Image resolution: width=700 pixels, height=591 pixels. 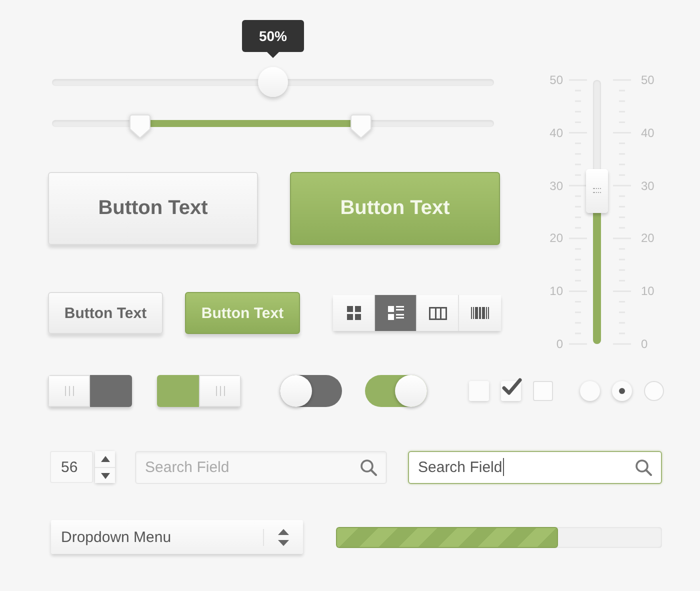 I want to click on value-tooltip: 50%, so click(x=273, y=39).